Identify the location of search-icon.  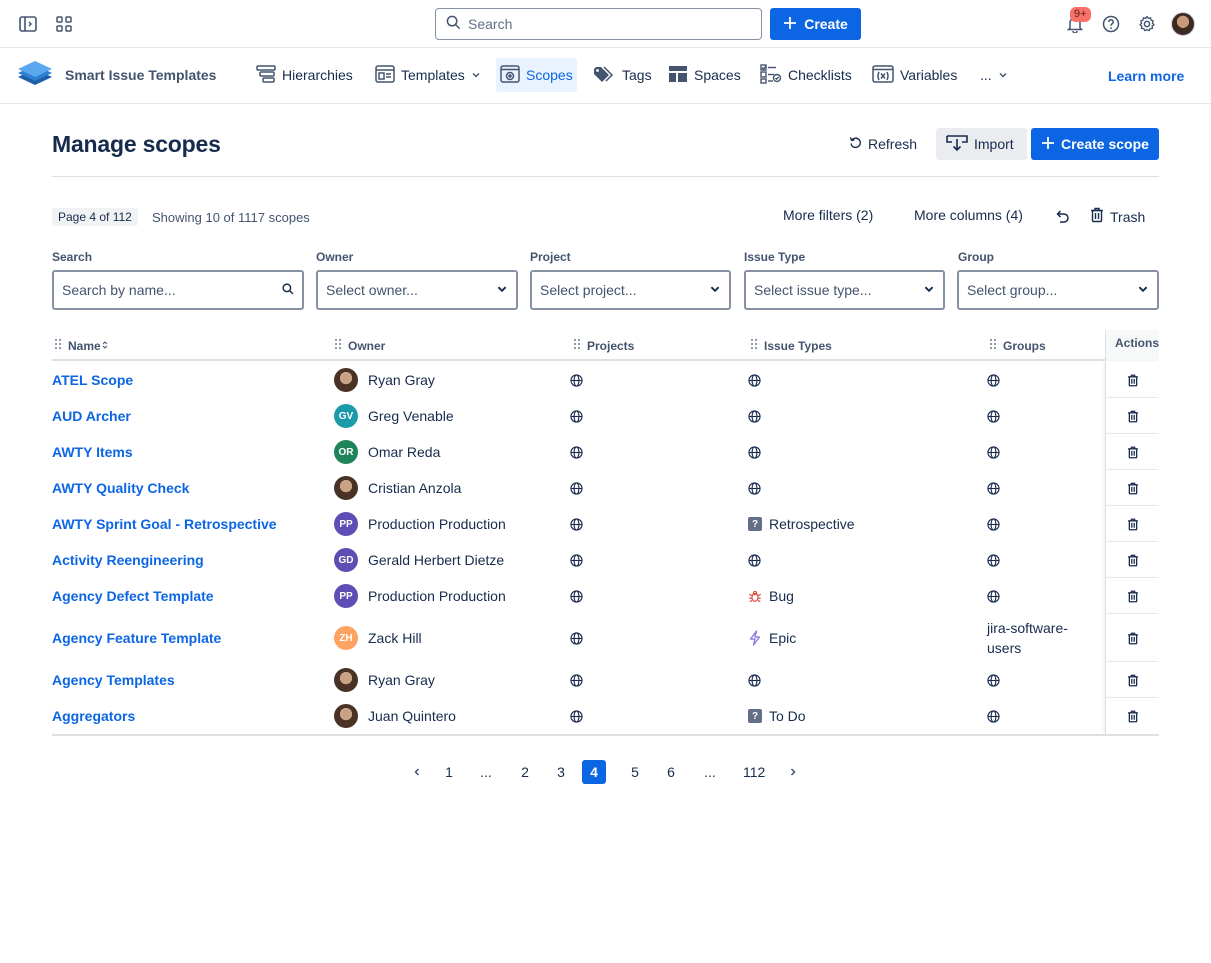
(288, 290).